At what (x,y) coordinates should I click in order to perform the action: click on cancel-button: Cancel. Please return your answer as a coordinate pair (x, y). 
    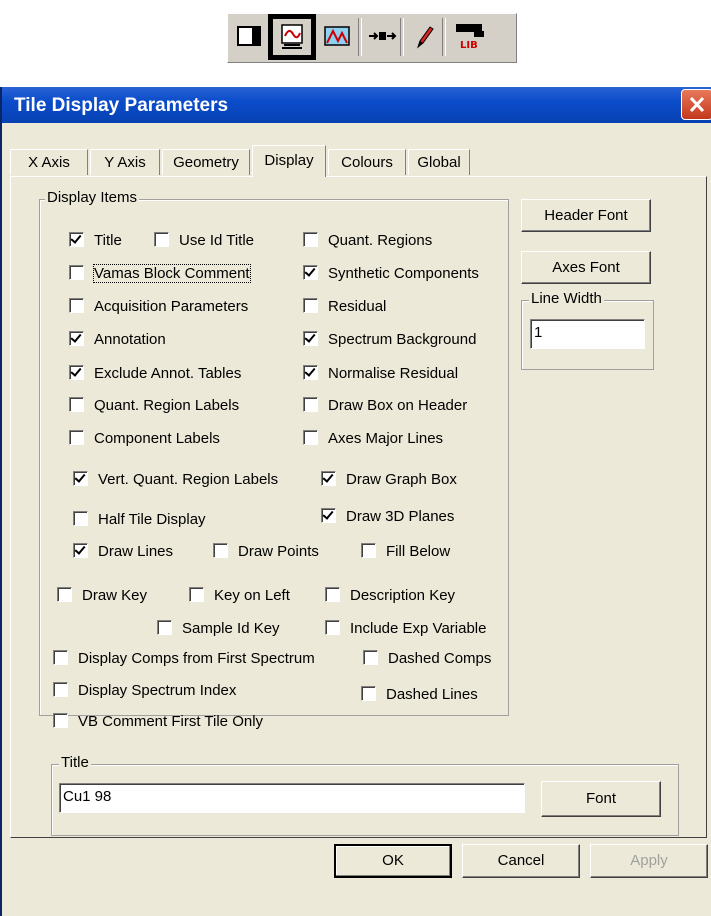
    Looking at the image, I should click on (521, 861).